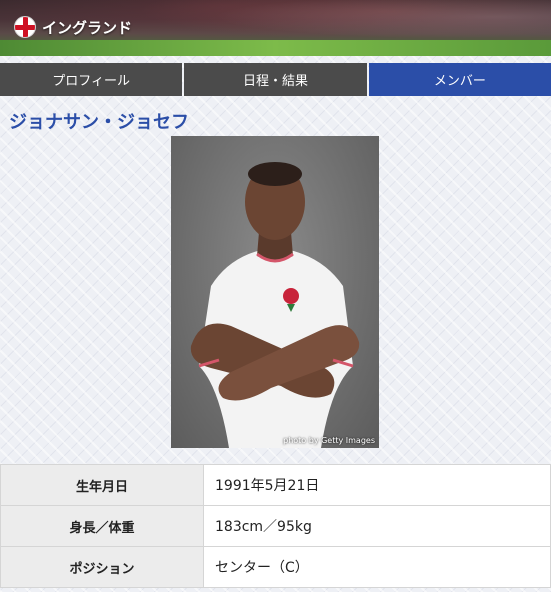  I want to click on position-value: センター（C）, so click(377, 567).